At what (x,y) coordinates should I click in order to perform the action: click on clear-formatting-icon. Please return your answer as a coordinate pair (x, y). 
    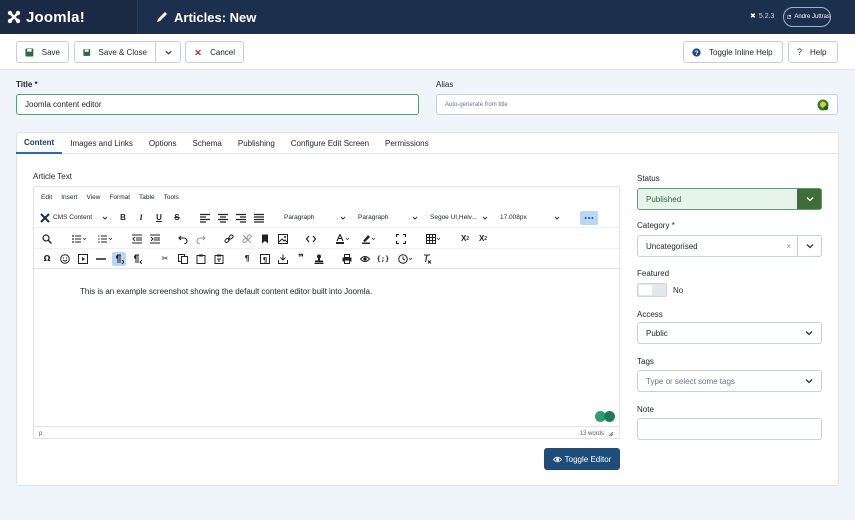
    Looking at the image, I should click on (427, 259).